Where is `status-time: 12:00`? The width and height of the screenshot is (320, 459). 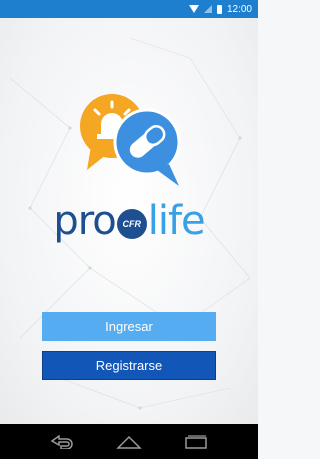 status-time: 12:00 is located at coordinates (239, 9).